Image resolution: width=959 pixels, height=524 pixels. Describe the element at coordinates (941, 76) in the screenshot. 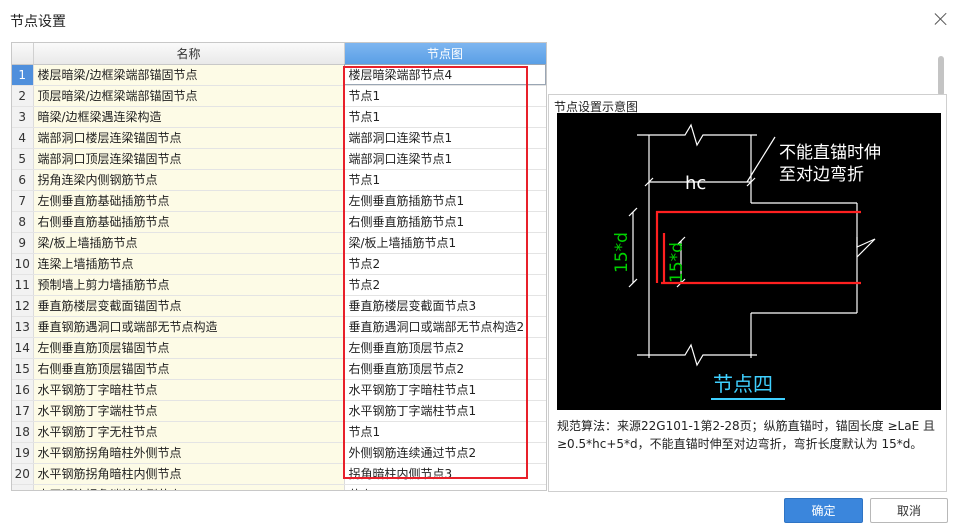

I see `scrollbar-thumb` at that location.